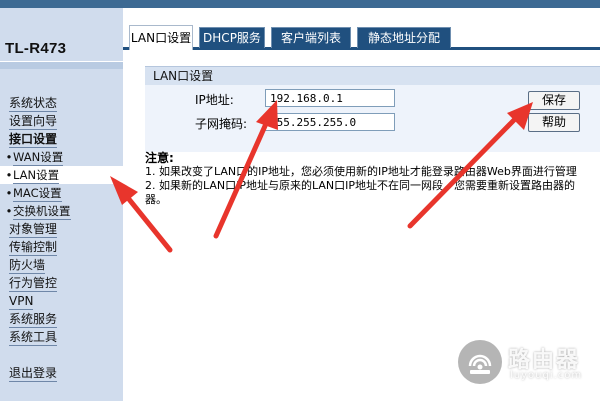  What do you see at coordinates (61, 229) in the screenshot?
I see `sidebar-item-object-management: 对象管理` at bounding box center [61, 229].